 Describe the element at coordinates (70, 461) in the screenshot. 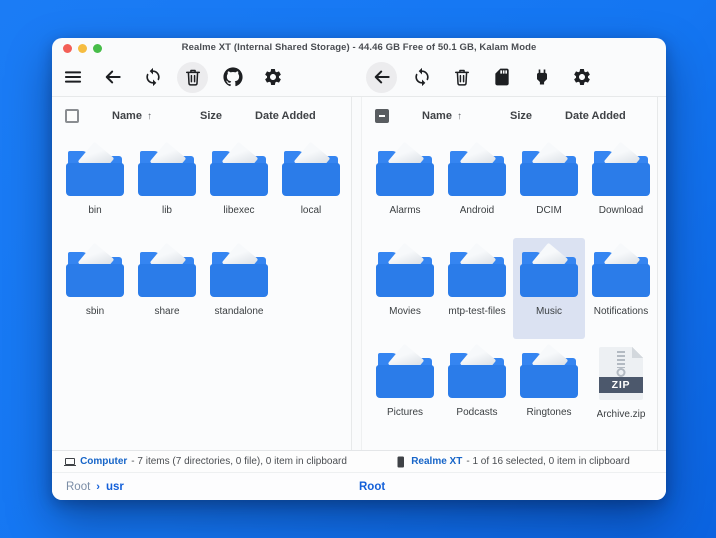

I see `computer-icon` at that location.